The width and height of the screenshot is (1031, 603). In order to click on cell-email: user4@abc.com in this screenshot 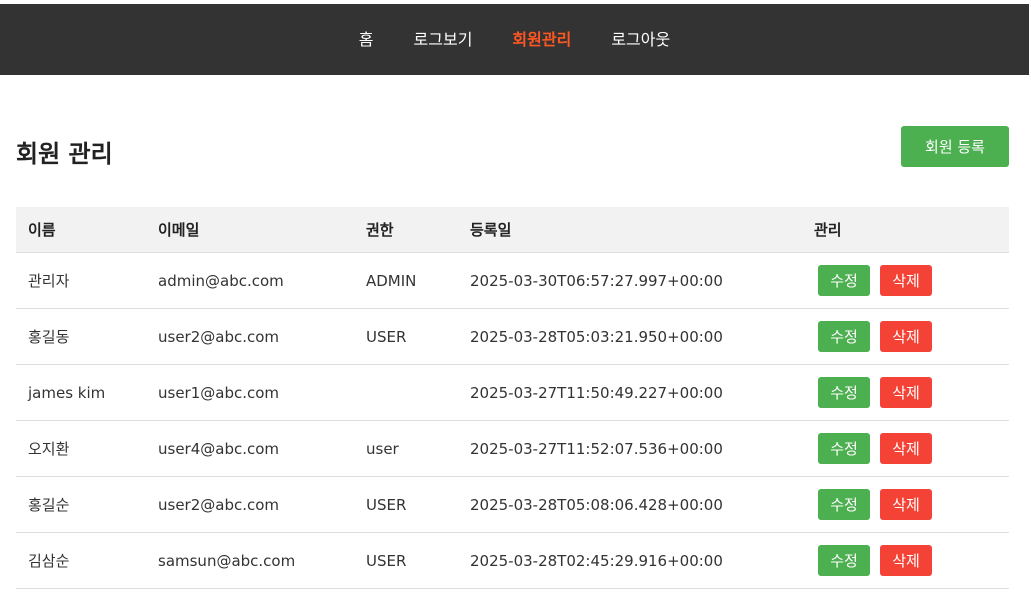, I will do `click(250, 448)`.